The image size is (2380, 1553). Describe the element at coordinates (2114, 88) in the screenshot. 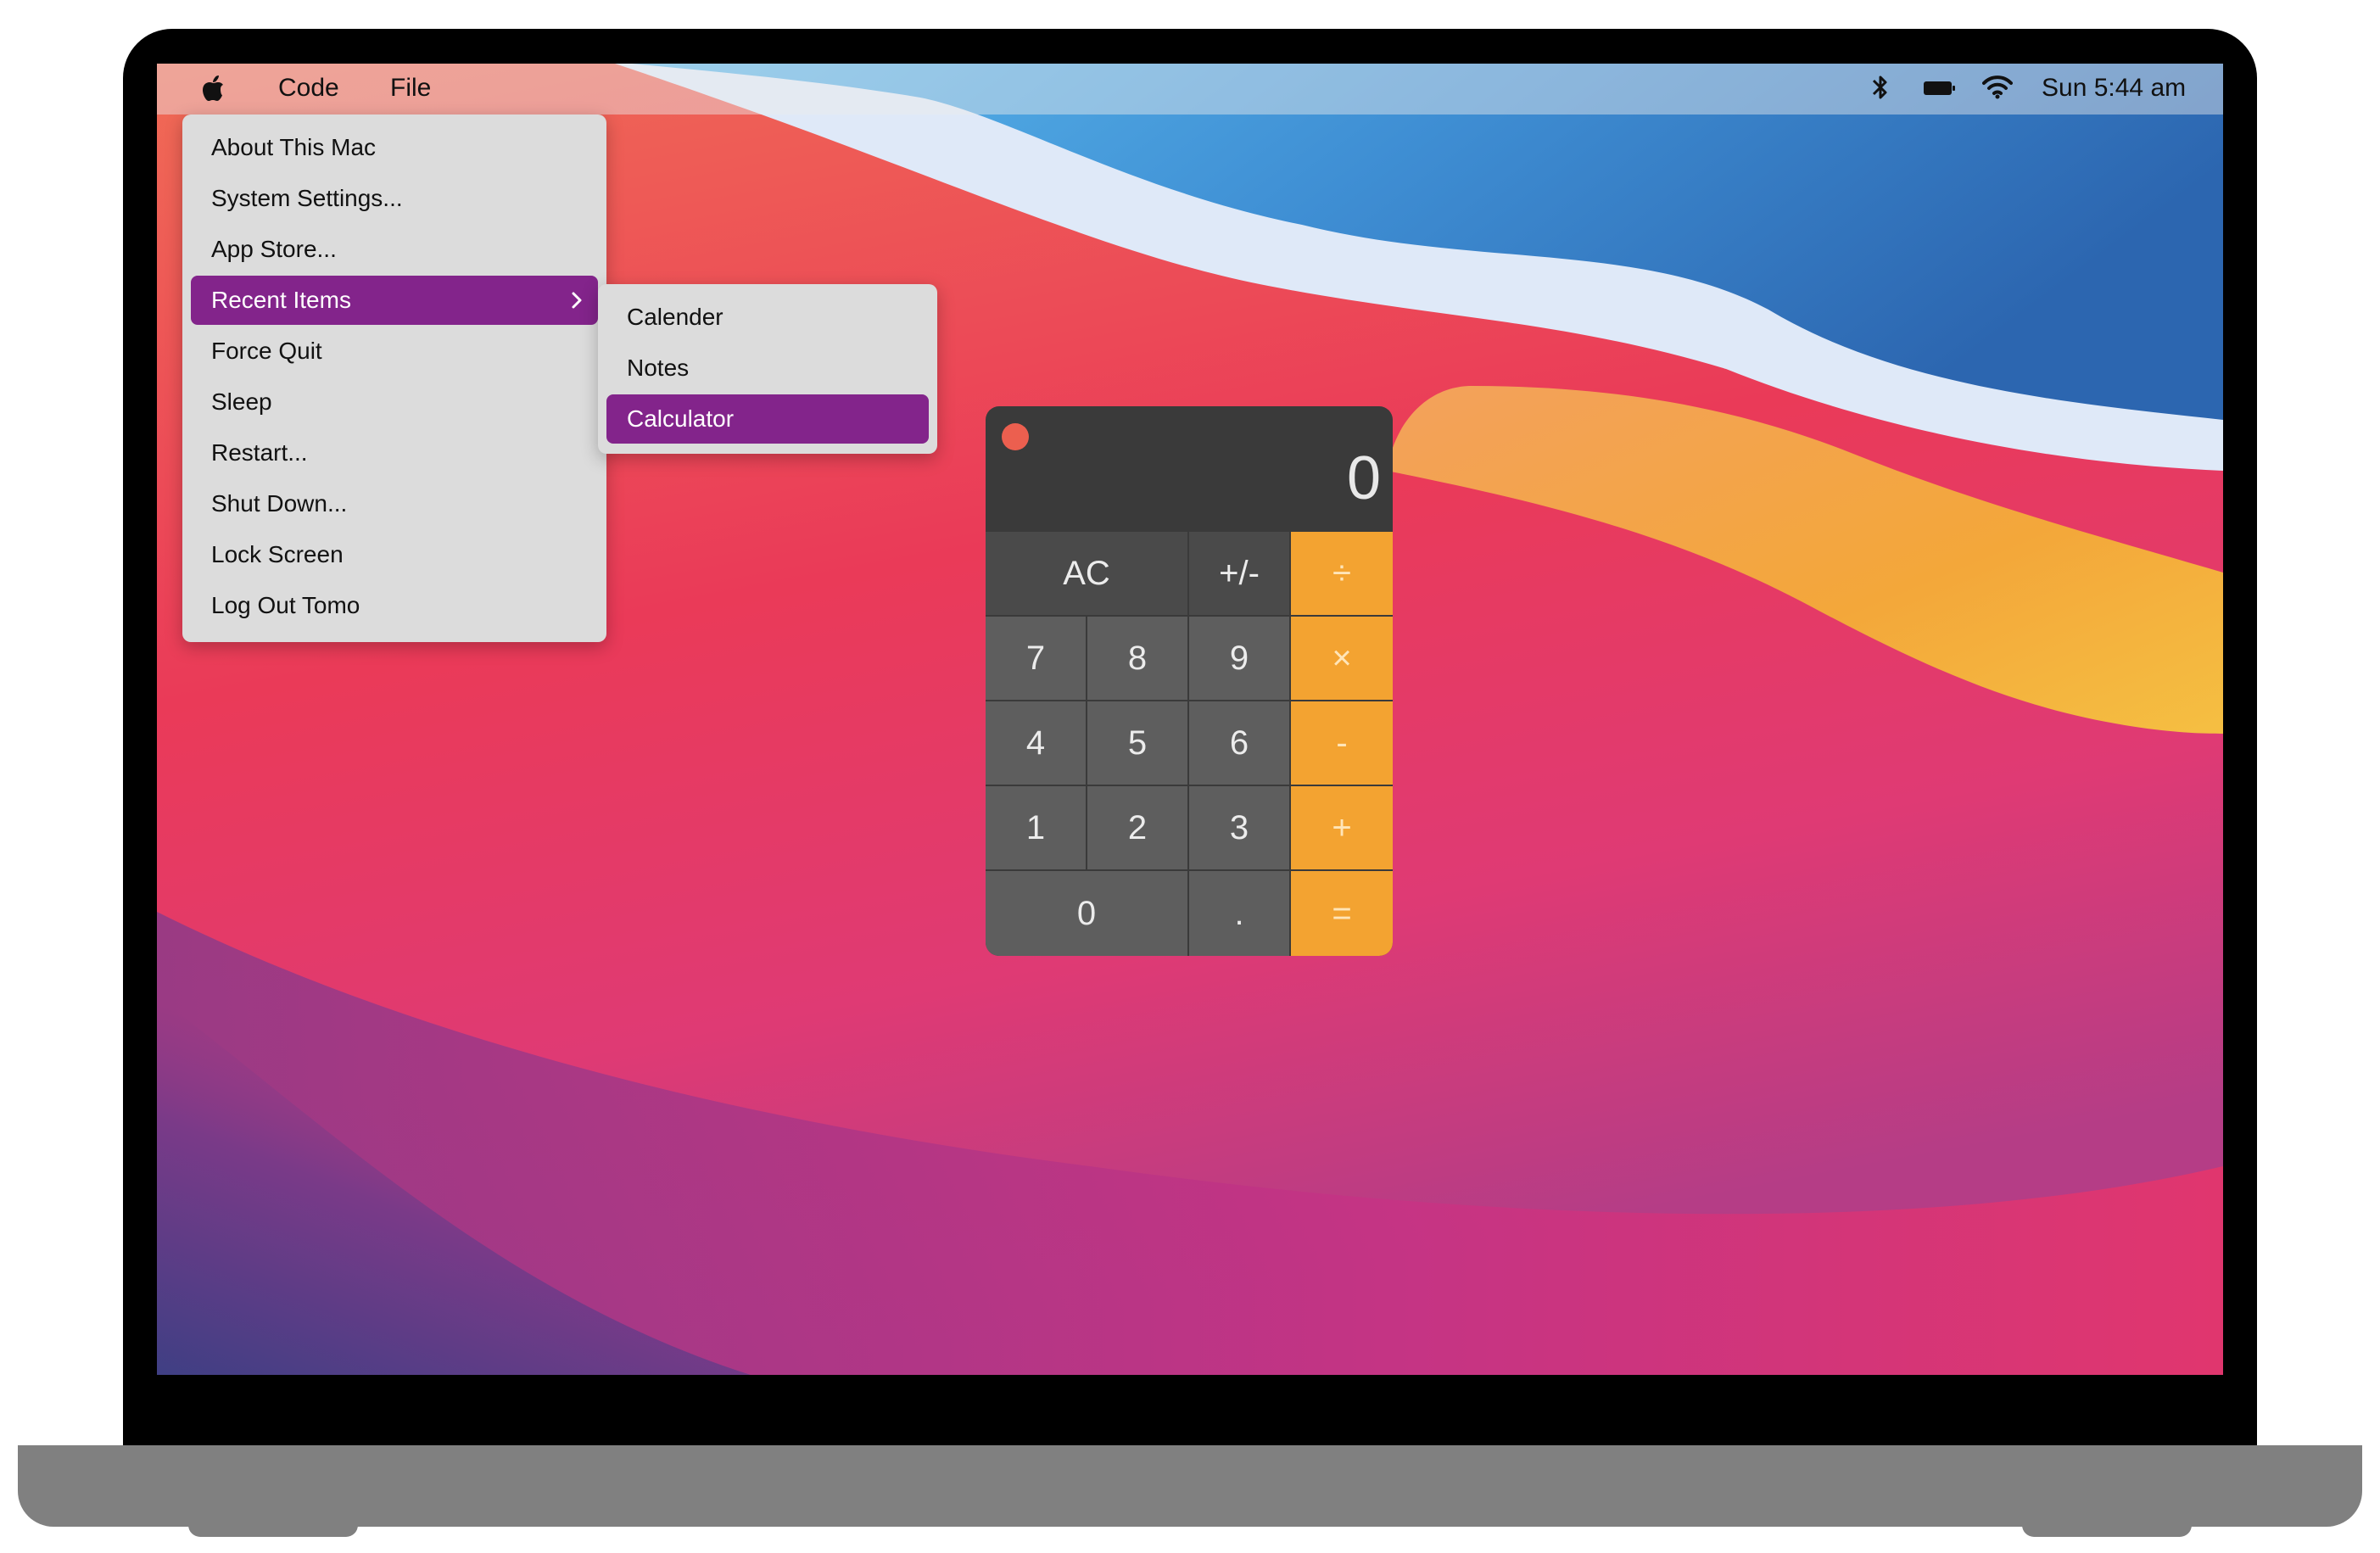

I see `menu-clock: Sun 5:44 am` at that location.